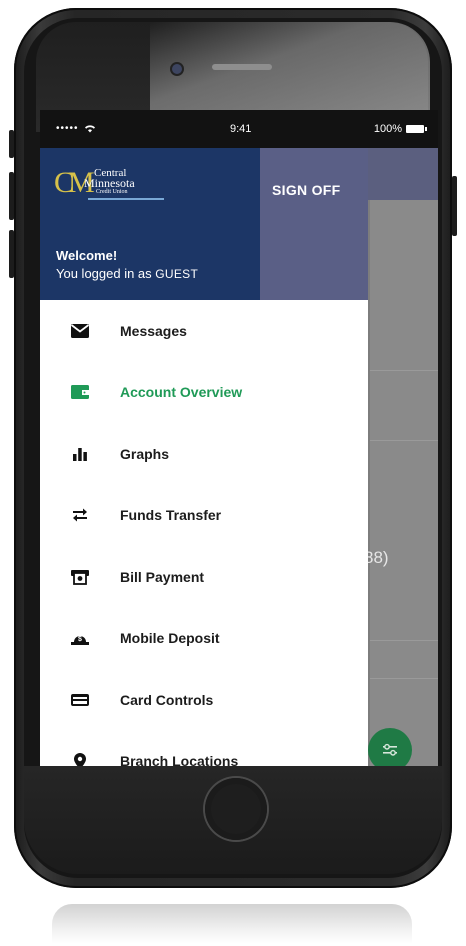  I want to click on menu-item-bill-payment: Bill Payment, so click(204, 577).